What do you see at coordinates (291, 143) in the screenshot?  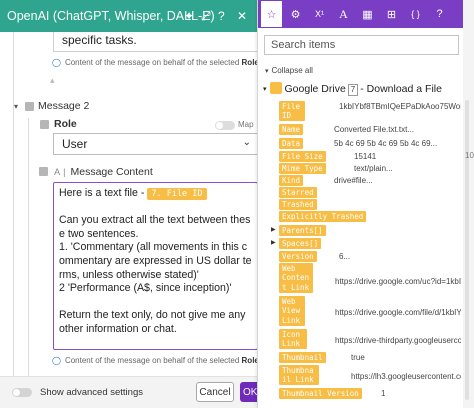 I see `mapping-item-key-pill: Data` at bounding box center [291, 143].